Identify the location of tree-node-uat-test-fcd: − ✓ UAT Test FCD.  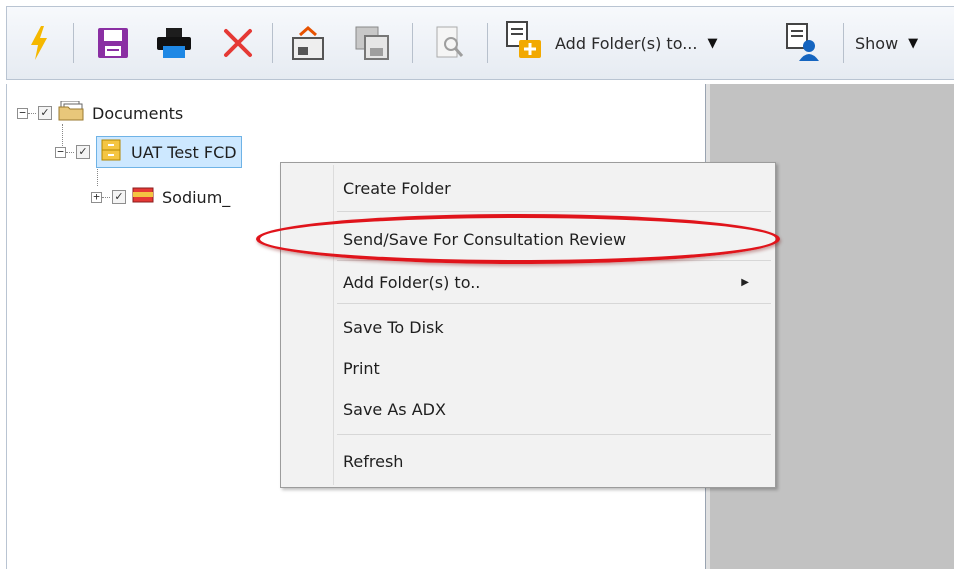
(148, 152).